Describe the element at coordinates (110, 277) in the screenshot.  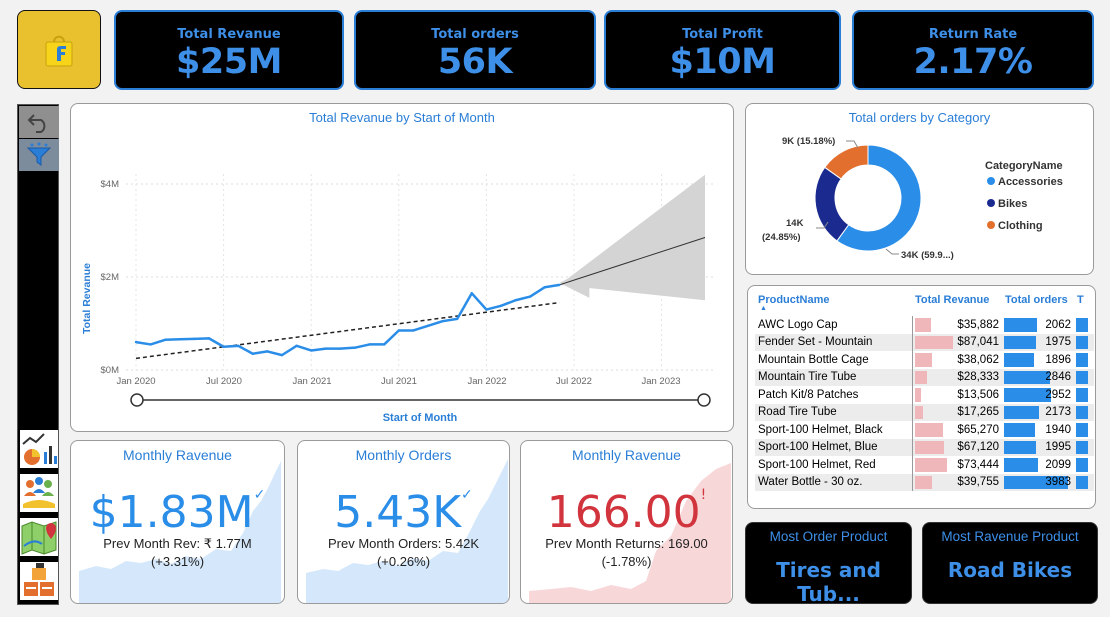
I see `y-tick-label: $2M` at that location.